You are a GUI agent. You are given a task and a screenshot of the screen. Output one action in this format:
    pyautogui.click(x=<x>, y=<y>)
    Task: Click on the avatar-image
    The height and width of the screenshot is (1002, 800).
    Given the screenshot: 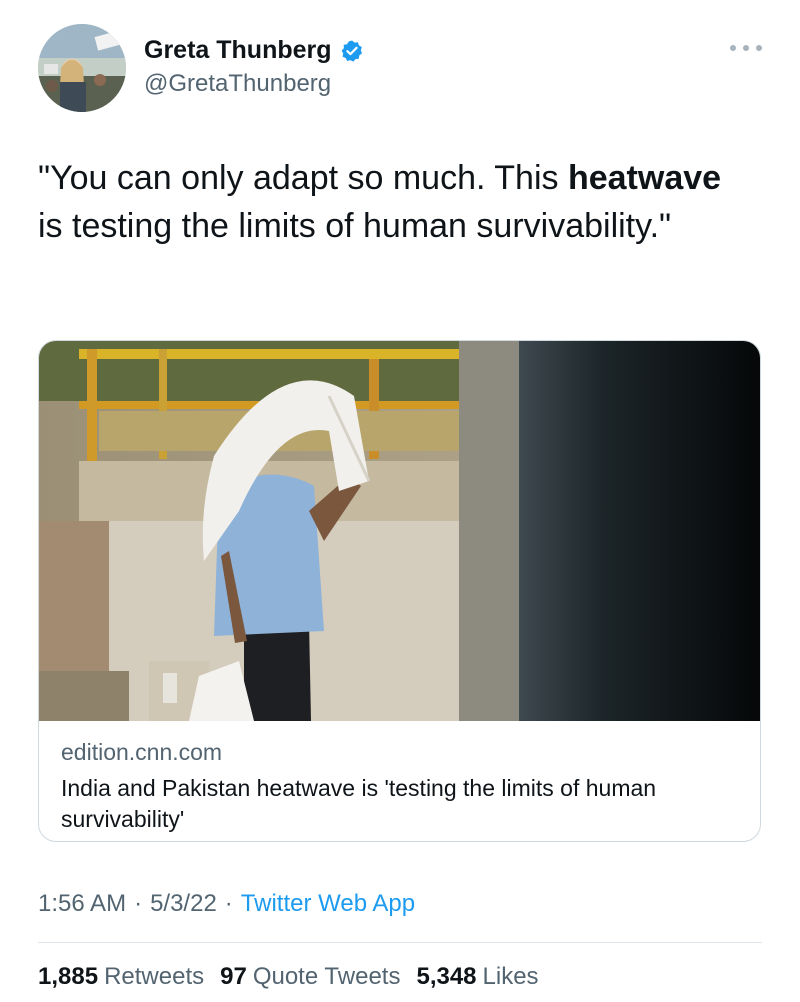 What is the action you would take?
    pyautogui.click(x=82, y=68)
    